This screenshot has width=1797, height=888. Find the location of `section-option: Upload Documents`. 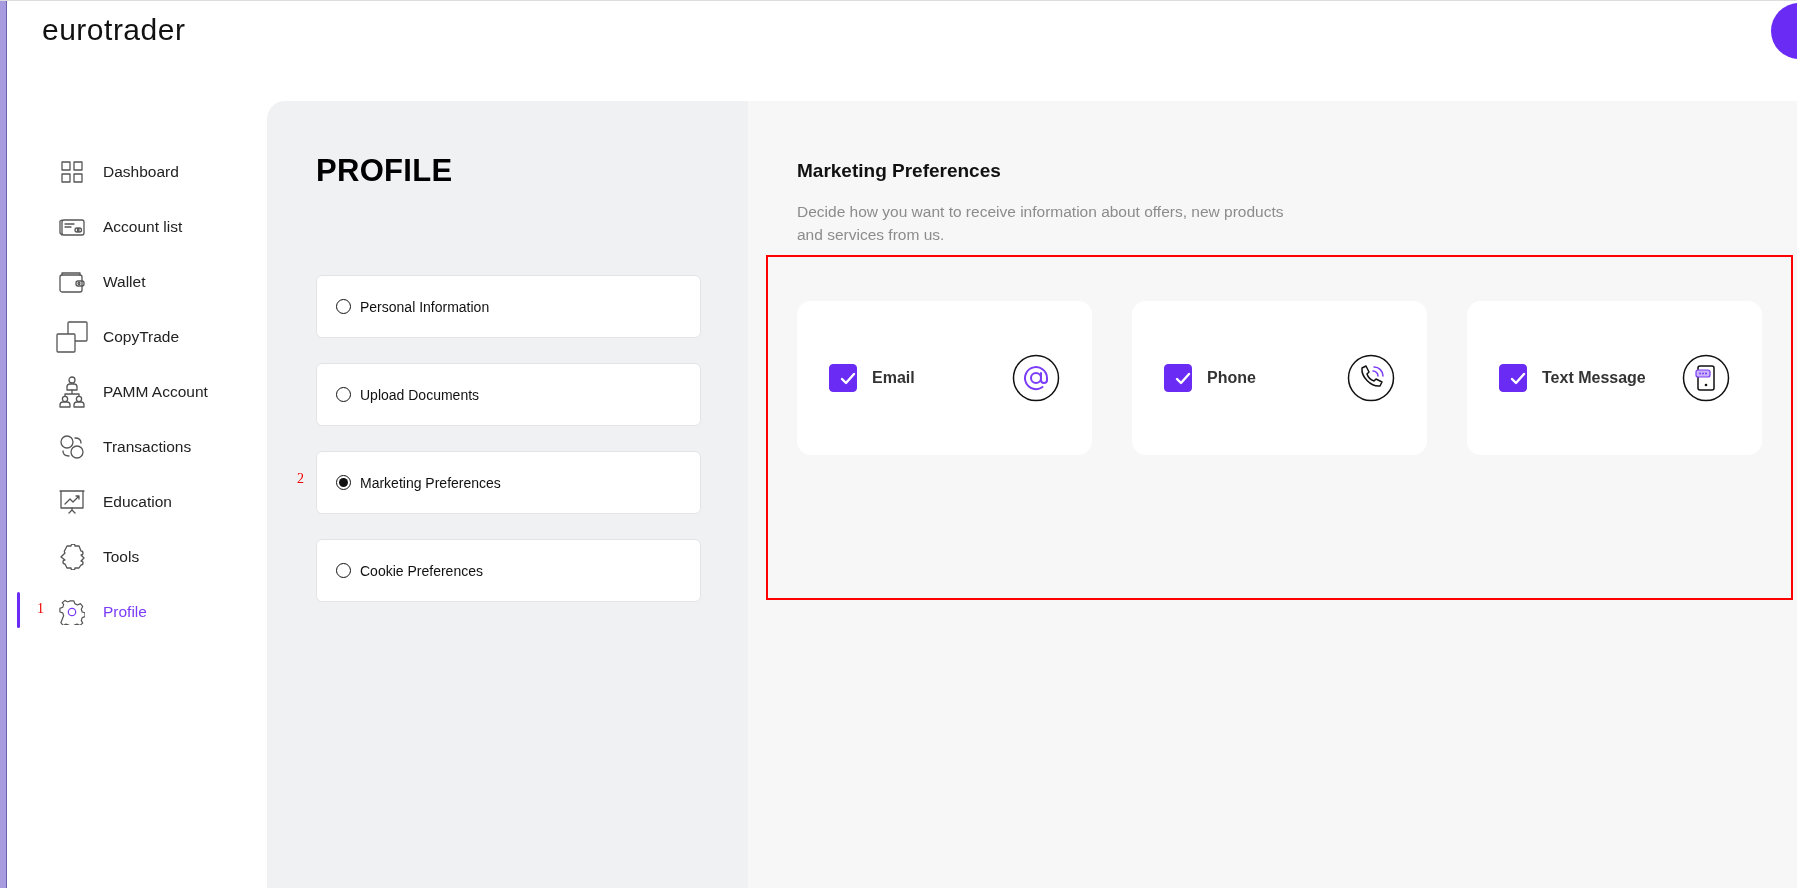

section-option: Upload Documents is located at coordinates (508, 394).